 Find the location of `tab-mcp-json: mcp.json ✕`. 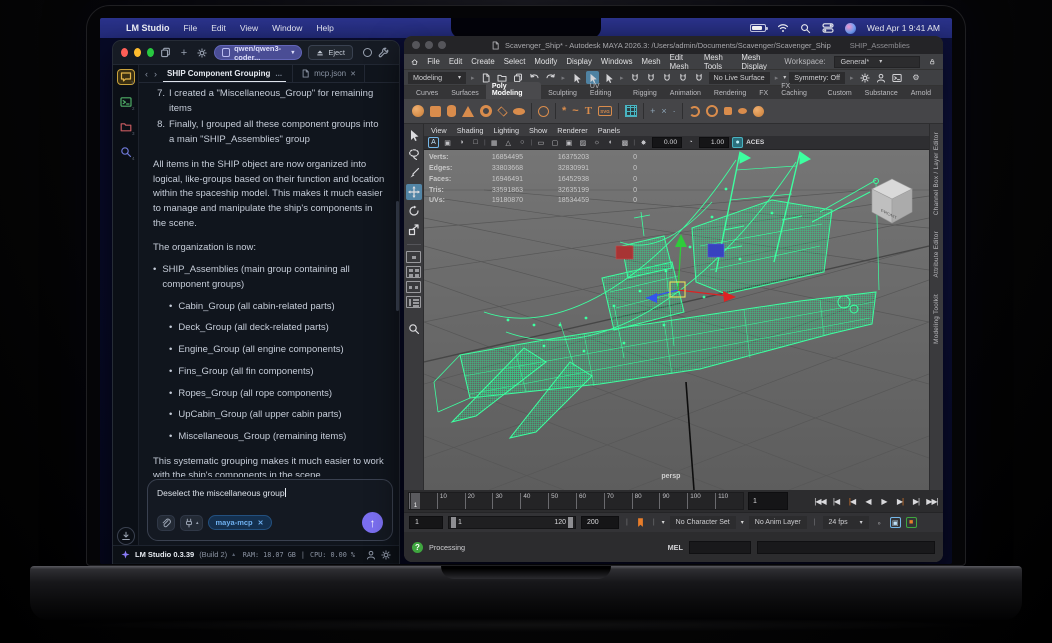

tab-mcp-json: mcp.json ✕ is located at coordinates (328, 73).